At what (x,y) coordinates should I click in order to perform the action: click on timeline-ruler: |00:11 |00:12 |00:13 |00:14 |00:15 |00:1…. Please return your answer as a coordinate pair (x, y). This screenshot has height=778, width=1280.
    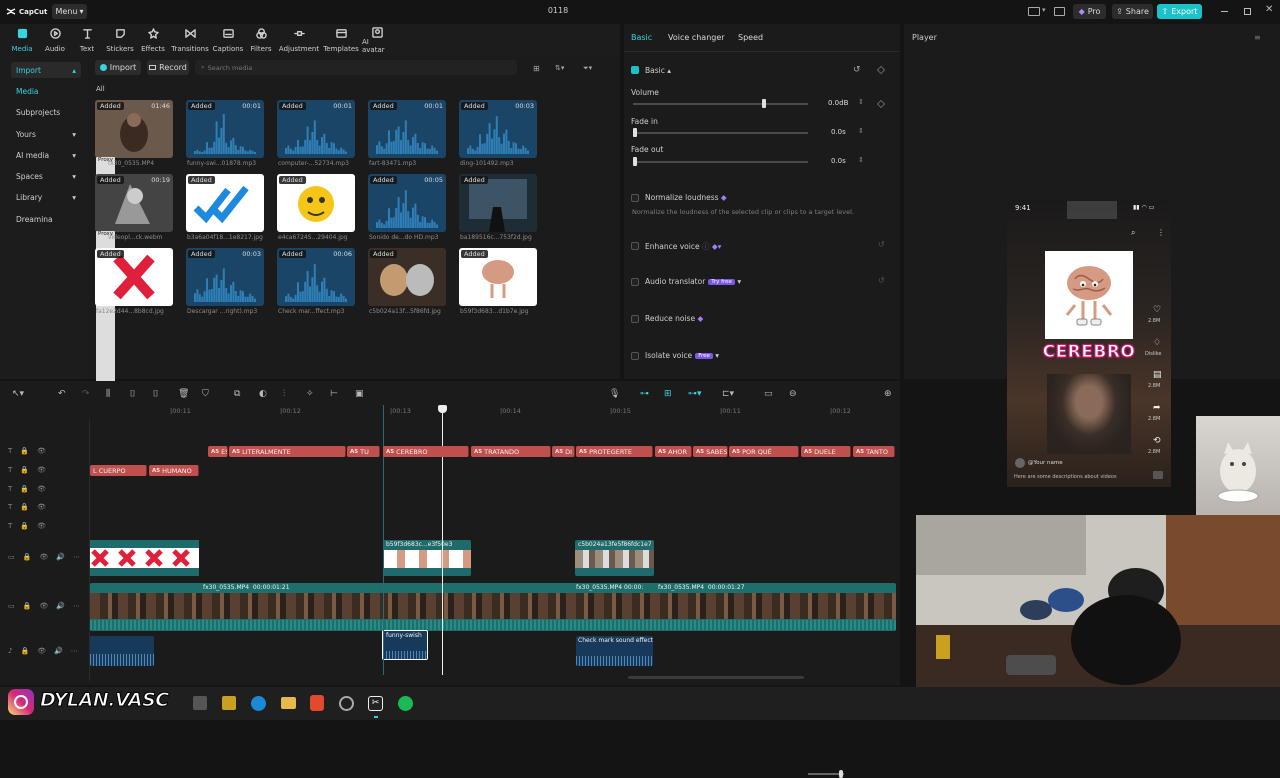
    Looking at the image, I should click on (495, 412).